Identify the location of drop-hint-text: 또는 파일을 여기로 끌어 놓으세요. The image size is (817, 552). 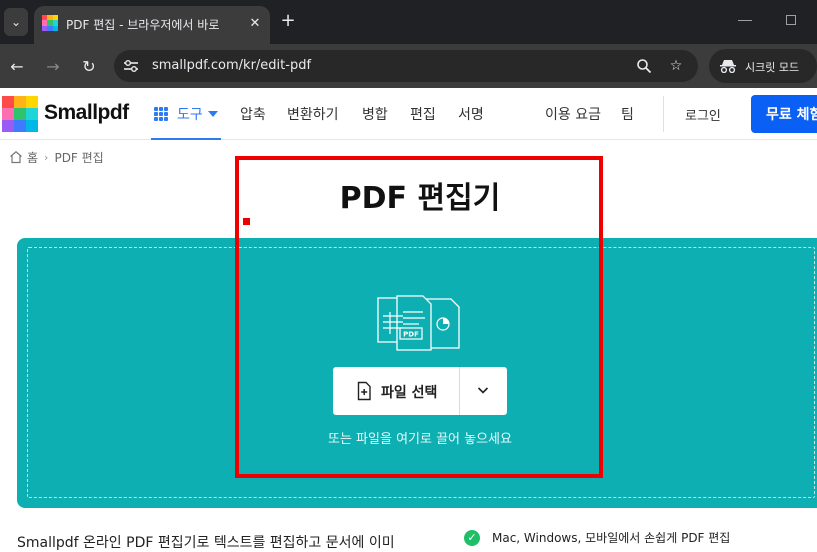
(420, 439).